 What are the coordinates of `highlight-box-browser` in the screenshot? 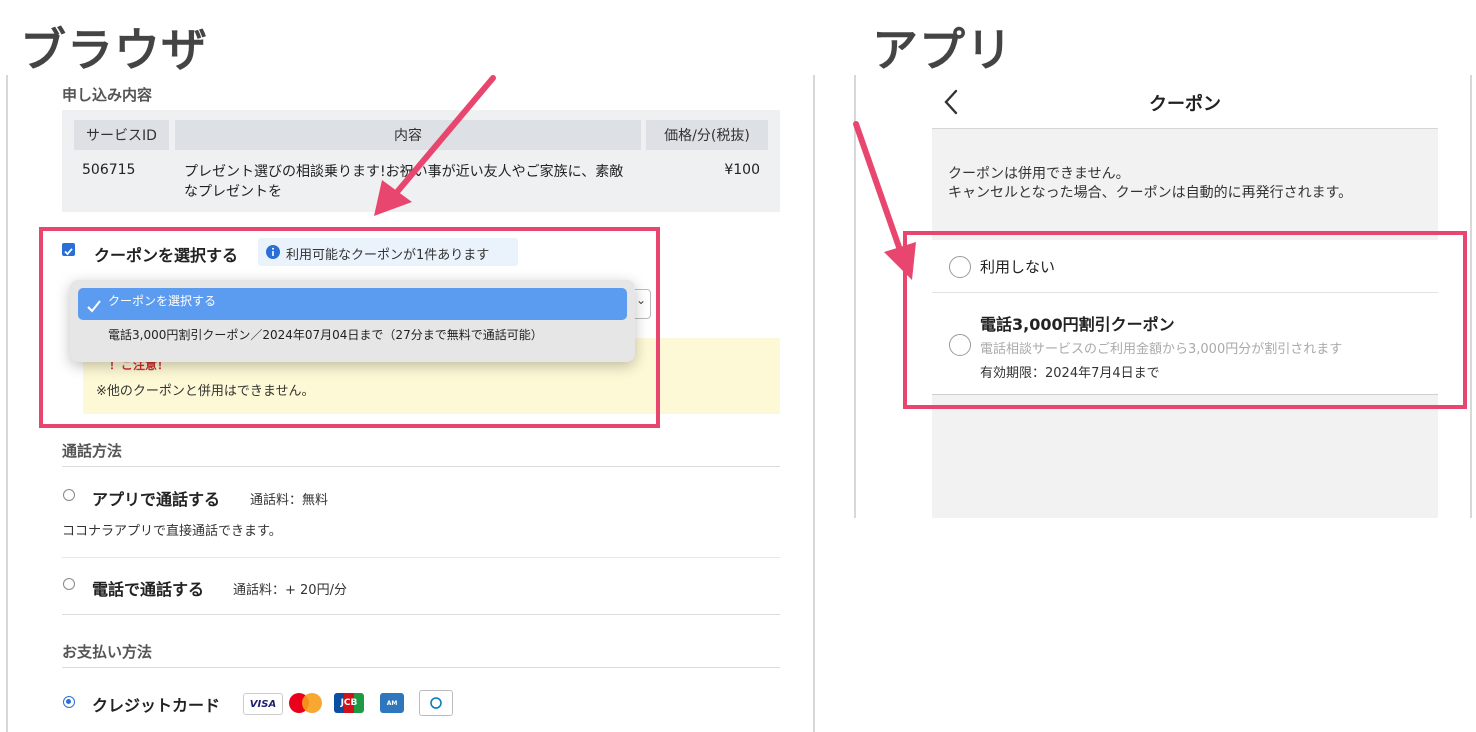 It's located at (349, 327).